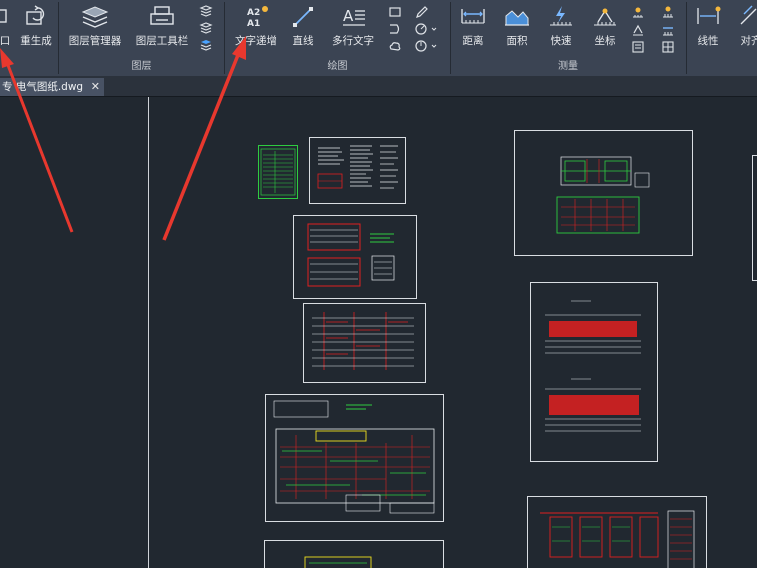  What do you see at coordinates (253, 13) in the screenshot?
I see `svg-text: A2` at bounding box center [253, 13].